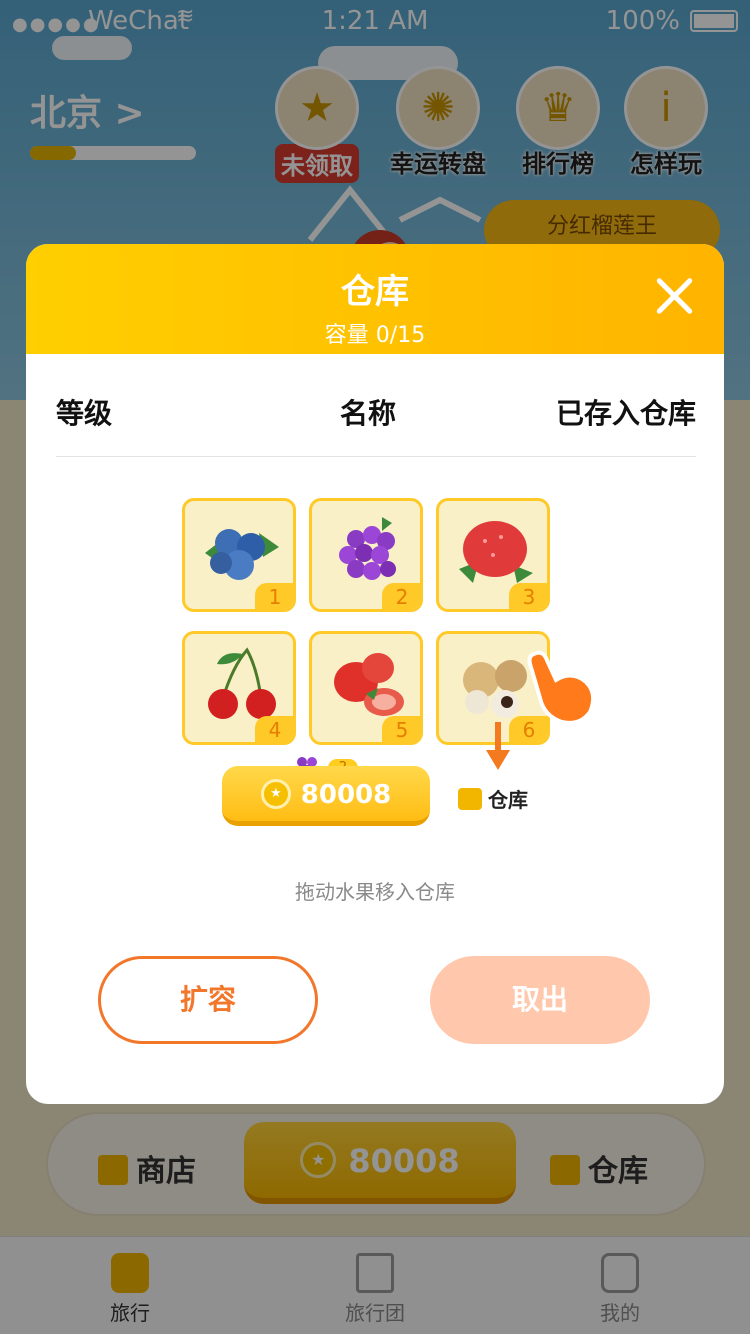  I want to click on take-out-button: 取出, so click(540, 1000).